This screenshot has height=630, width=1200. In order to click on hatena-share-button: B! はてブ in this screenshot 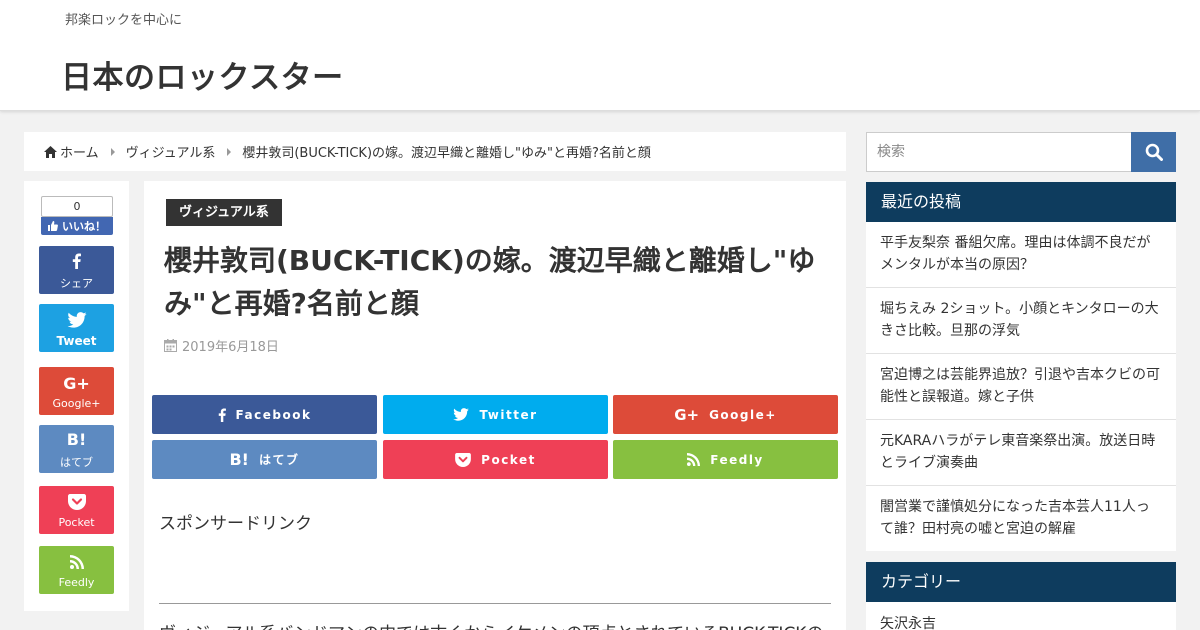, I will do `click(76, 449)`.